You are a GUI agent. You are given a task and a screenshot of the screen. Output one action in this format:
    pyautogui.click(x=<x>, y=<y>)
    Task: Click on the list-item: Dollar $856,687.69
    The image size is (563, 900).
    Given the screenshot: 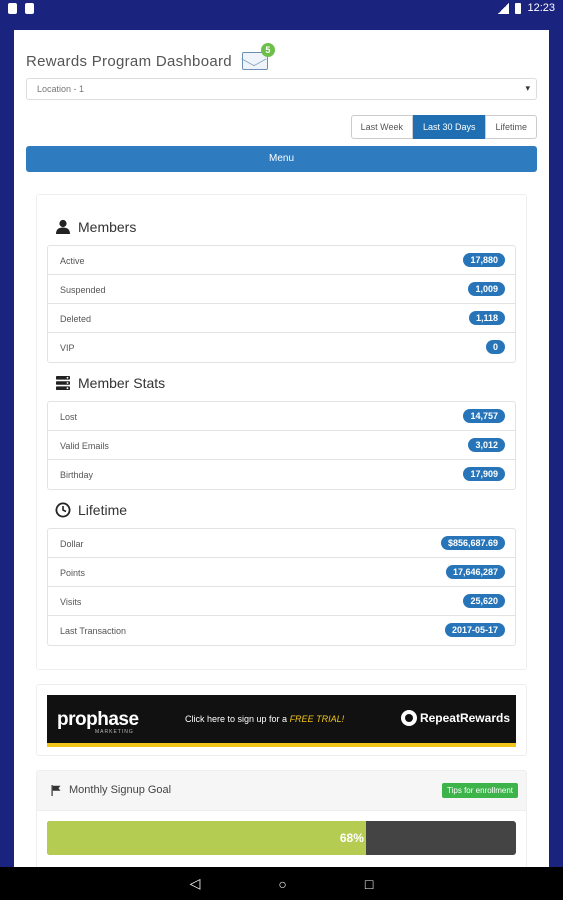 What is the action you would take?
    pyautogui.click(x=281, y=543)
    